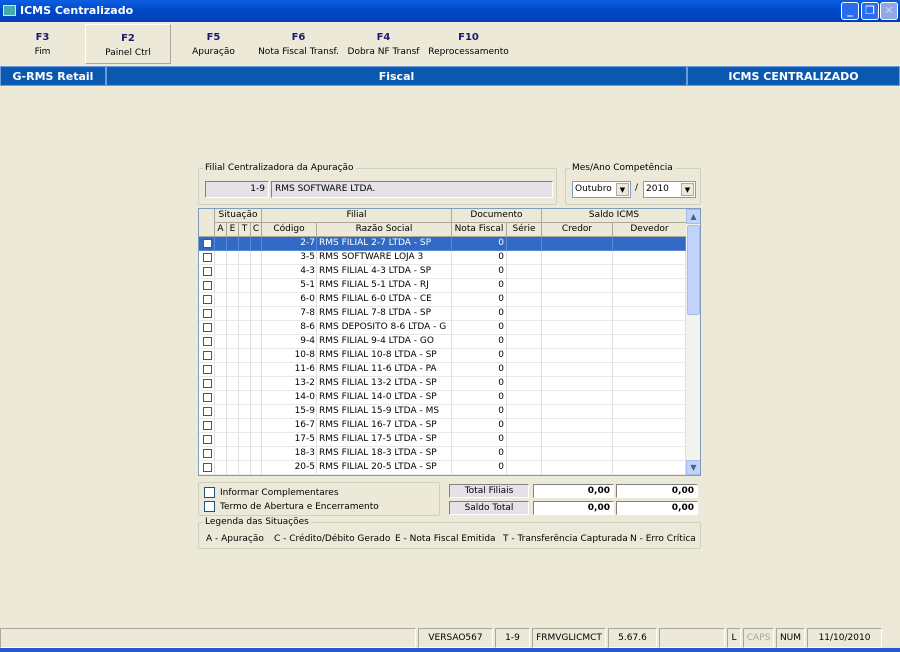 This screenshot has width=900, height=652. Describe the element at coordinates (128, 44) in the screenshot. I see `painel-ctrl-button: F2 Painel Ctrl` at that location.